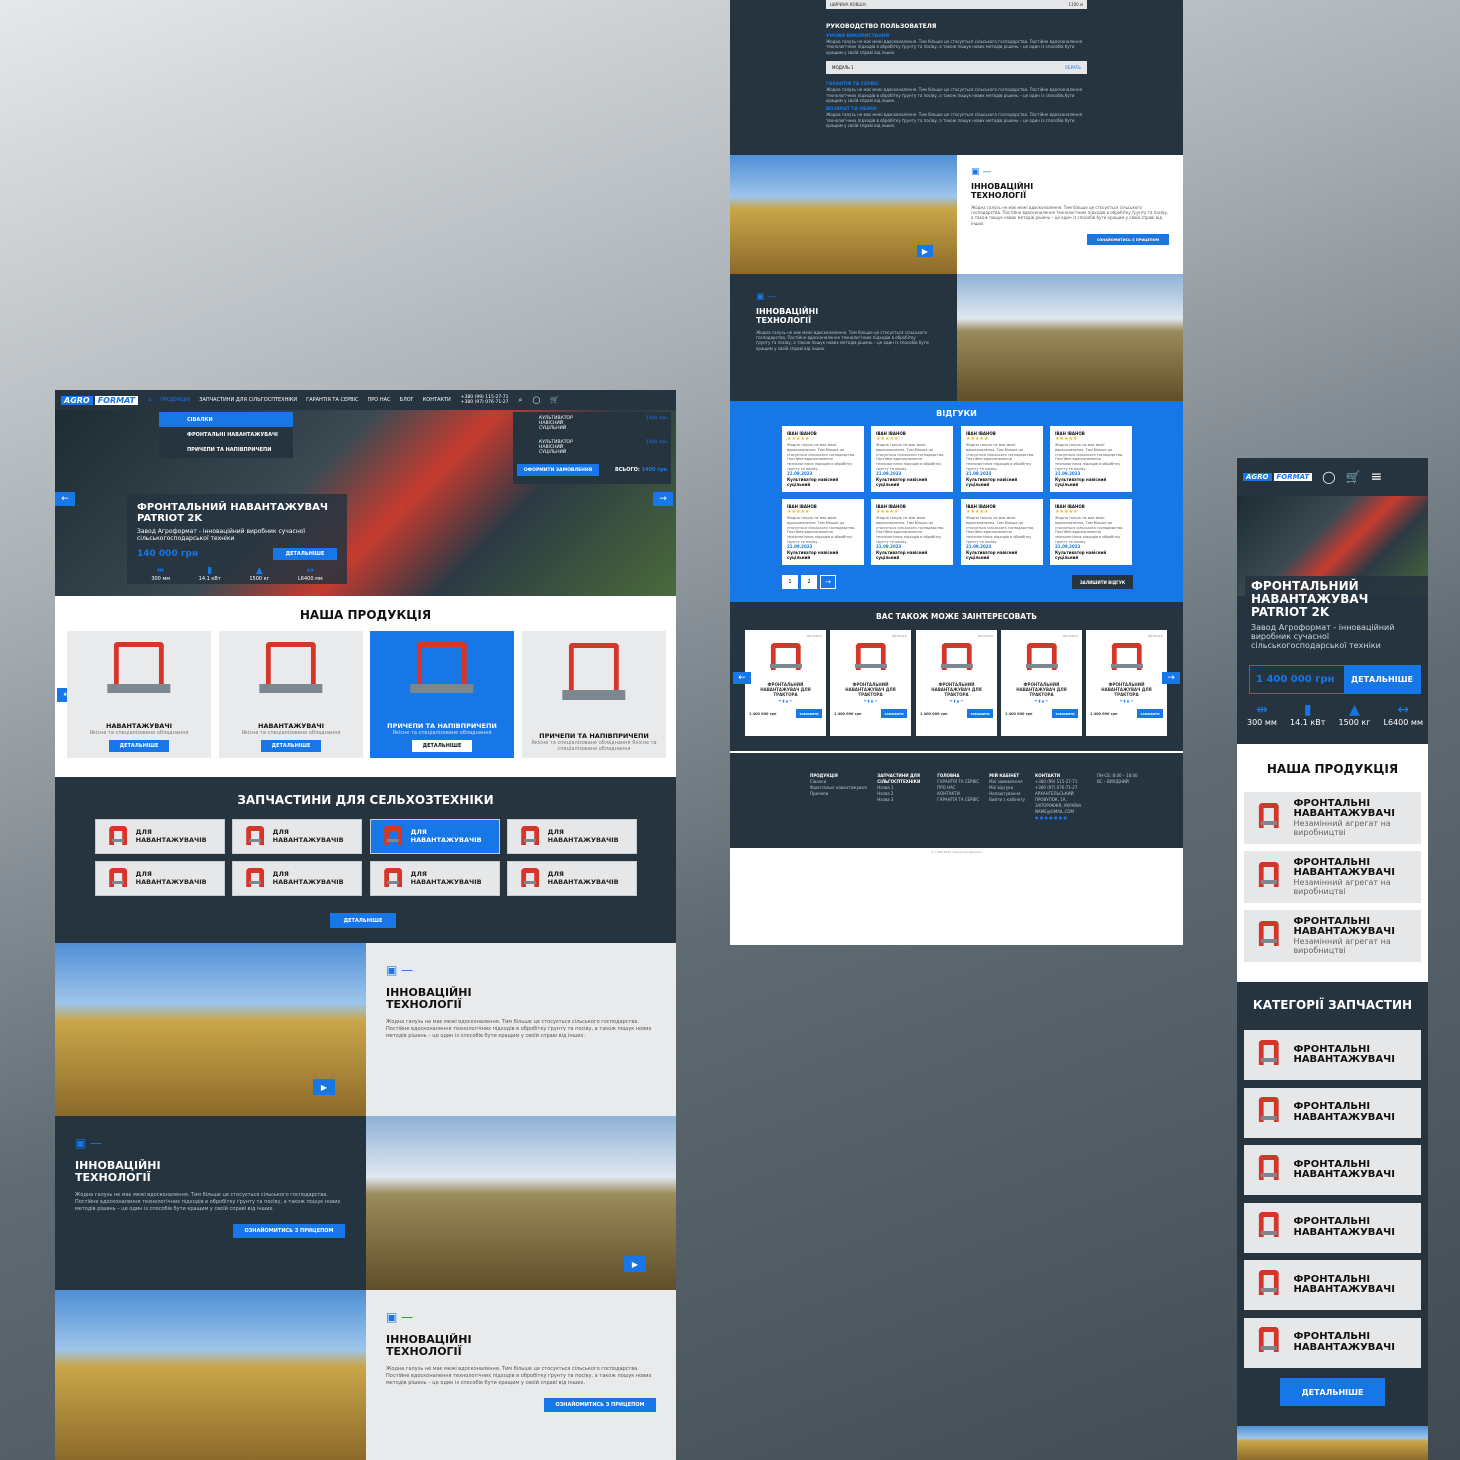  I want to click on interest-prev-arrow: ←, so click(742, 678).